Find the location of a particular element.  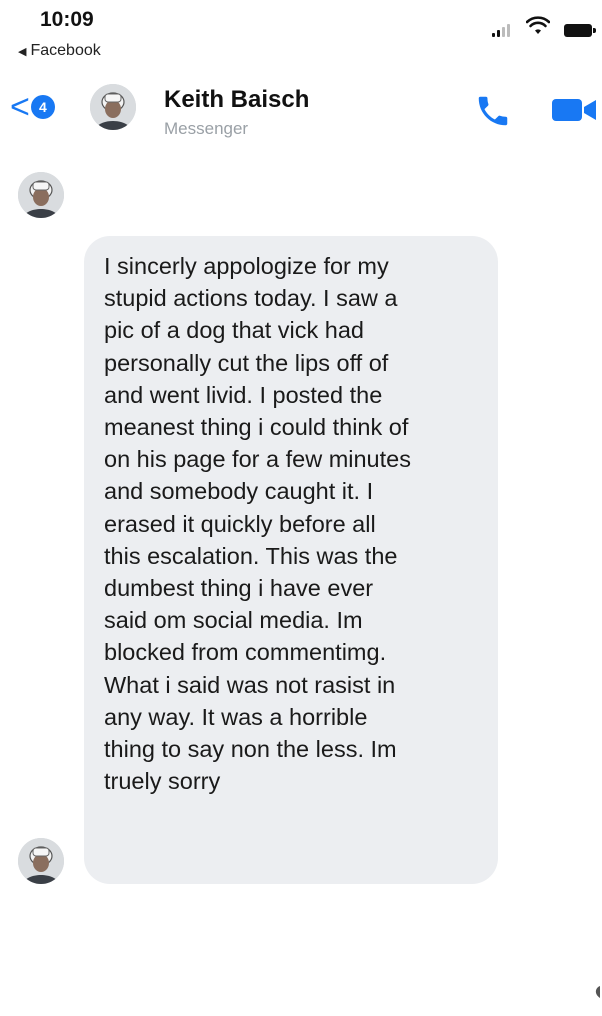

status-time: 10:09 is located at coordinates (67, 19).